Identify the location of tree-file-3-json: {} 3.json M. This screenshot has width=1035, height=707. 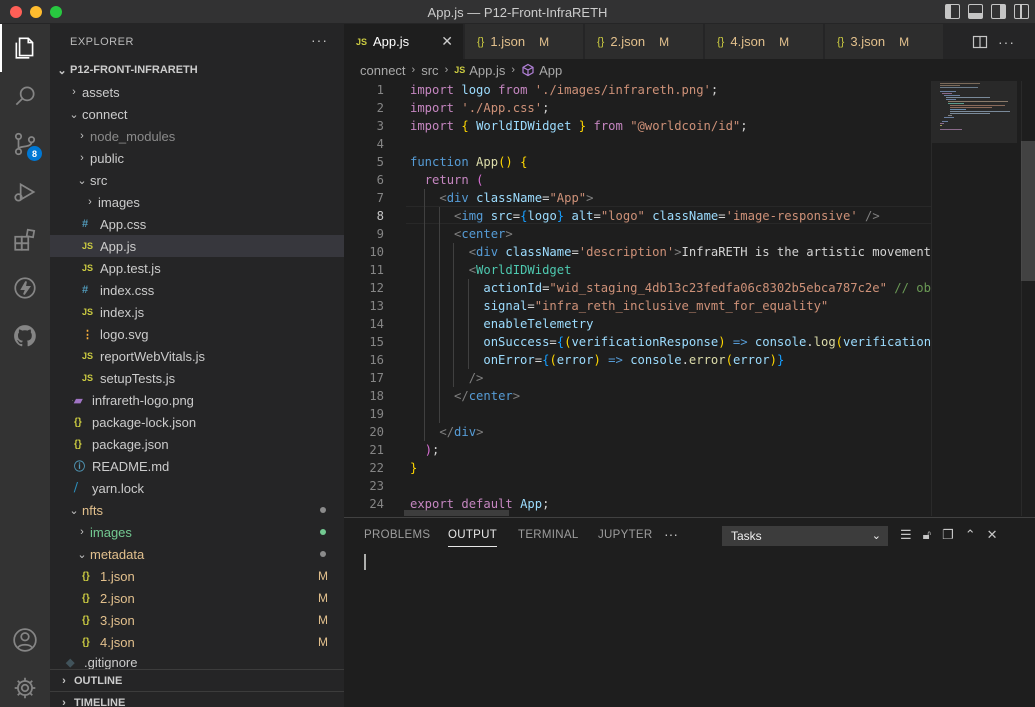
(197, 620).